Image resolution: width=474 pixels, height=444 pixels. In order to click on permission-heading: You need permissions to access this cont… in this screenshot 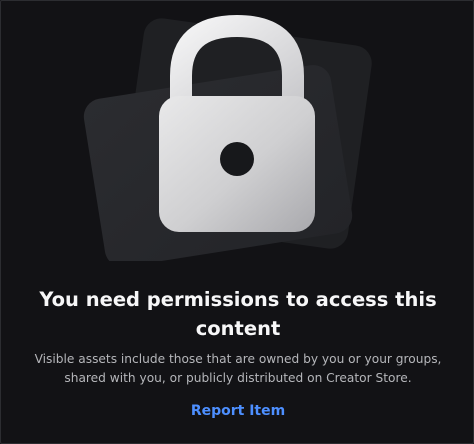, I will do `click(238, 314)`.